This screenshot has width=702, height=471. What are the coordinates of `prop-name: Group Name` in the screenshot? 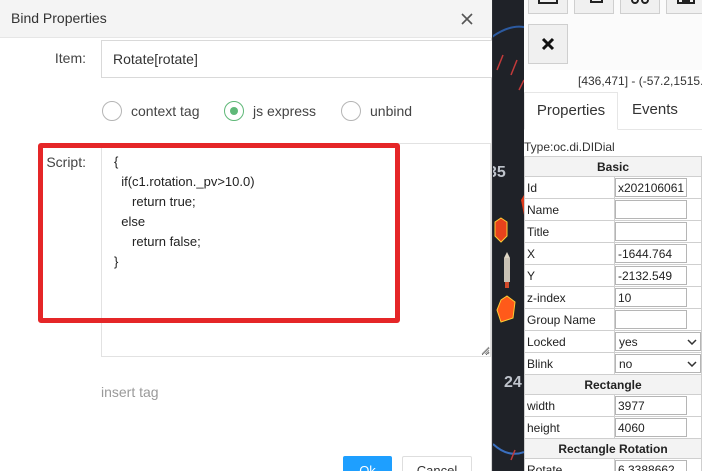 It's located at (569, 319).